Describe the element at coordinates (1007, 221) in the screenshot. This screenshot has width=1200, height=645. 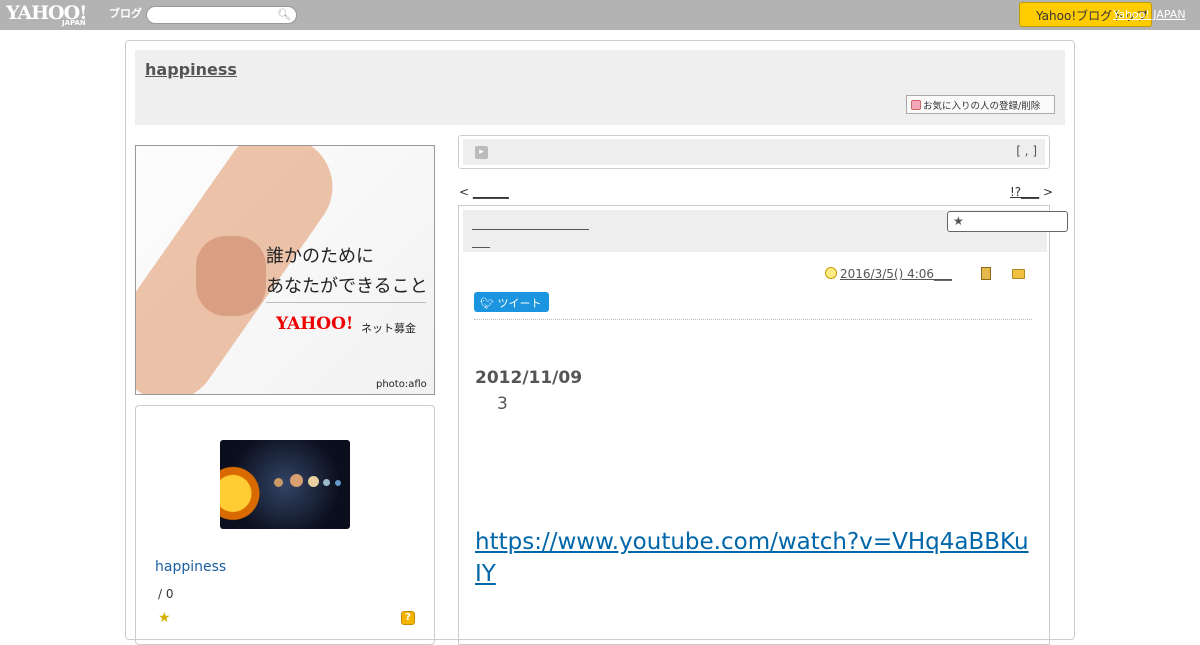
I see `star-button: ★` at that location.